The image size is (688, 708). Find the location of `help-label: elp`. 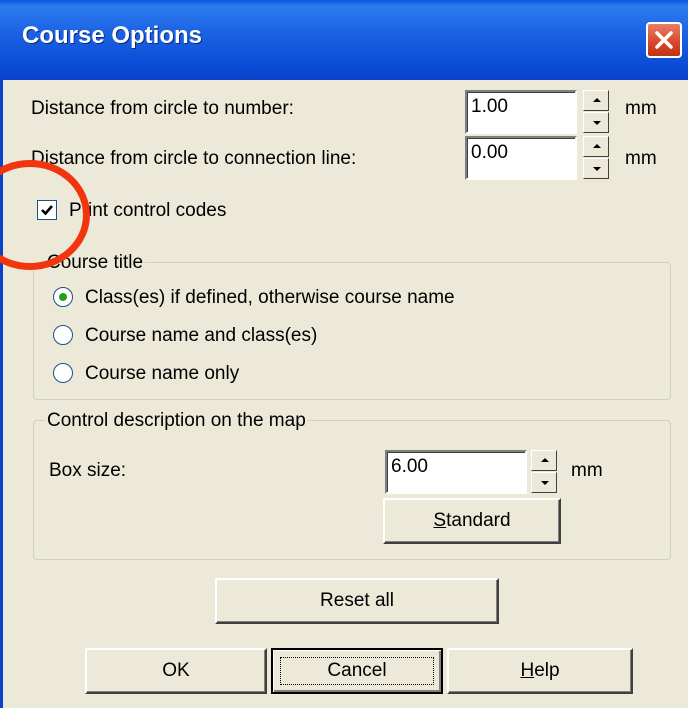

help-label: elp is located at coordinates (547, 670).